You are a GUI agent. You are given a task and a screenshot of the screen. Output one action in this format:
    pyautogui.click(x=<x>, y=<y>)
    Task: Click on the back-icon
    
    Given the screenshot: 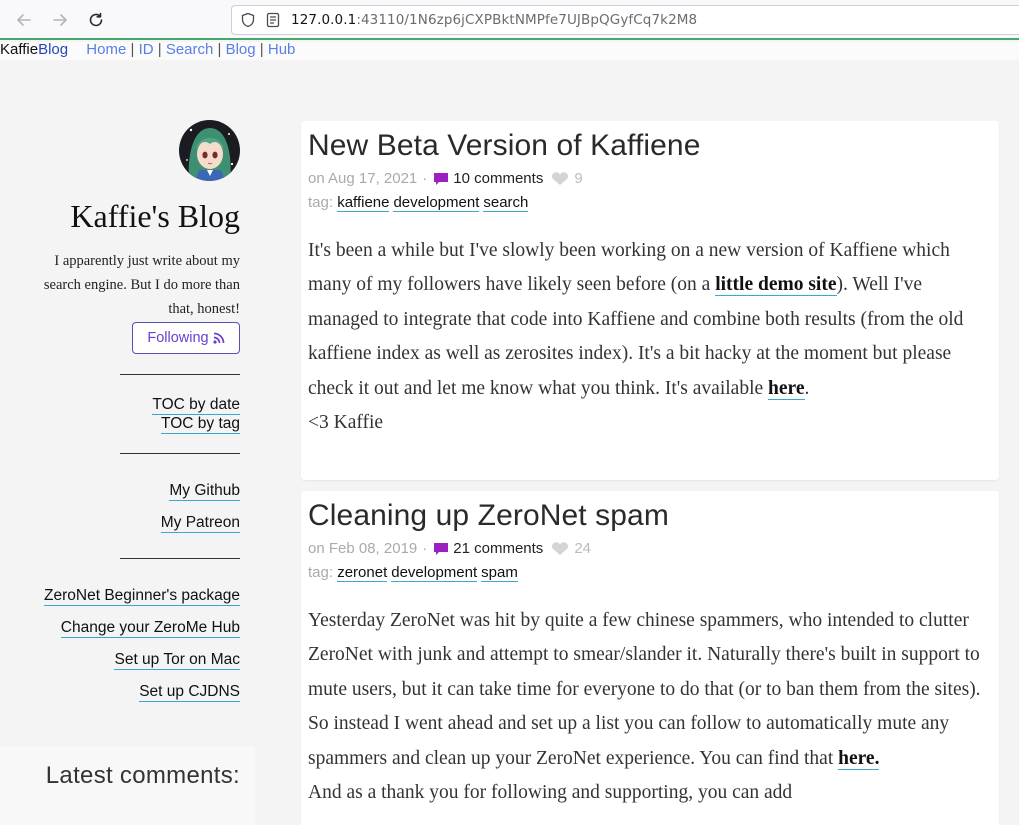 What is the action you would take?
    pyautogui.click(x=24, y=20)
    